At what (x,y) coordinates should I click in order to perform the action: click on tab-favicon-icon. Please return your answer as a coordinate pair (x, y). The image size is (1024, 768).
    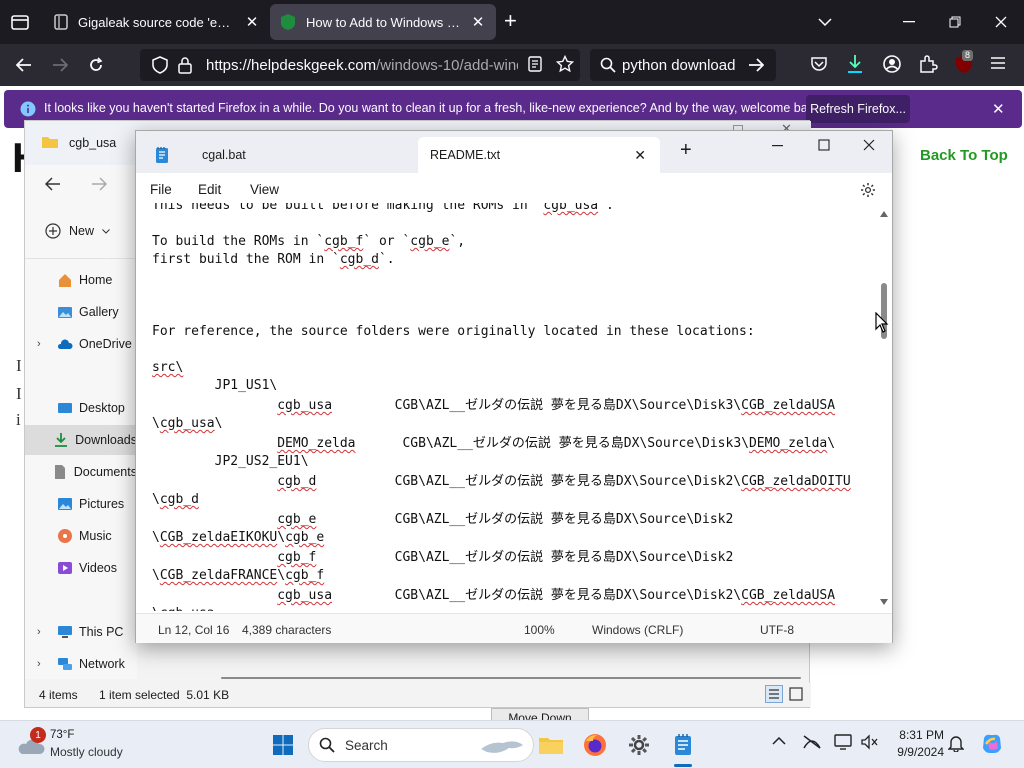
    Looking at the image, I should click on (288, 22).